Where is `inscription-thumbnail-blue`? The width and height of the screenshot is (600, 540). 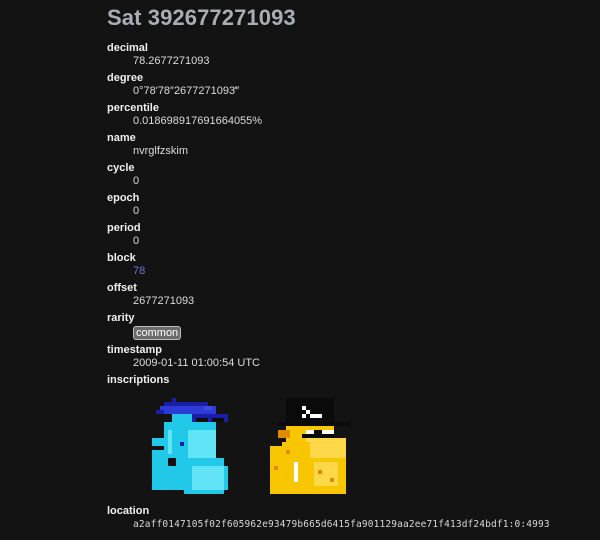 inscription-thumbnail-blue is located at coordinates (192, 446).